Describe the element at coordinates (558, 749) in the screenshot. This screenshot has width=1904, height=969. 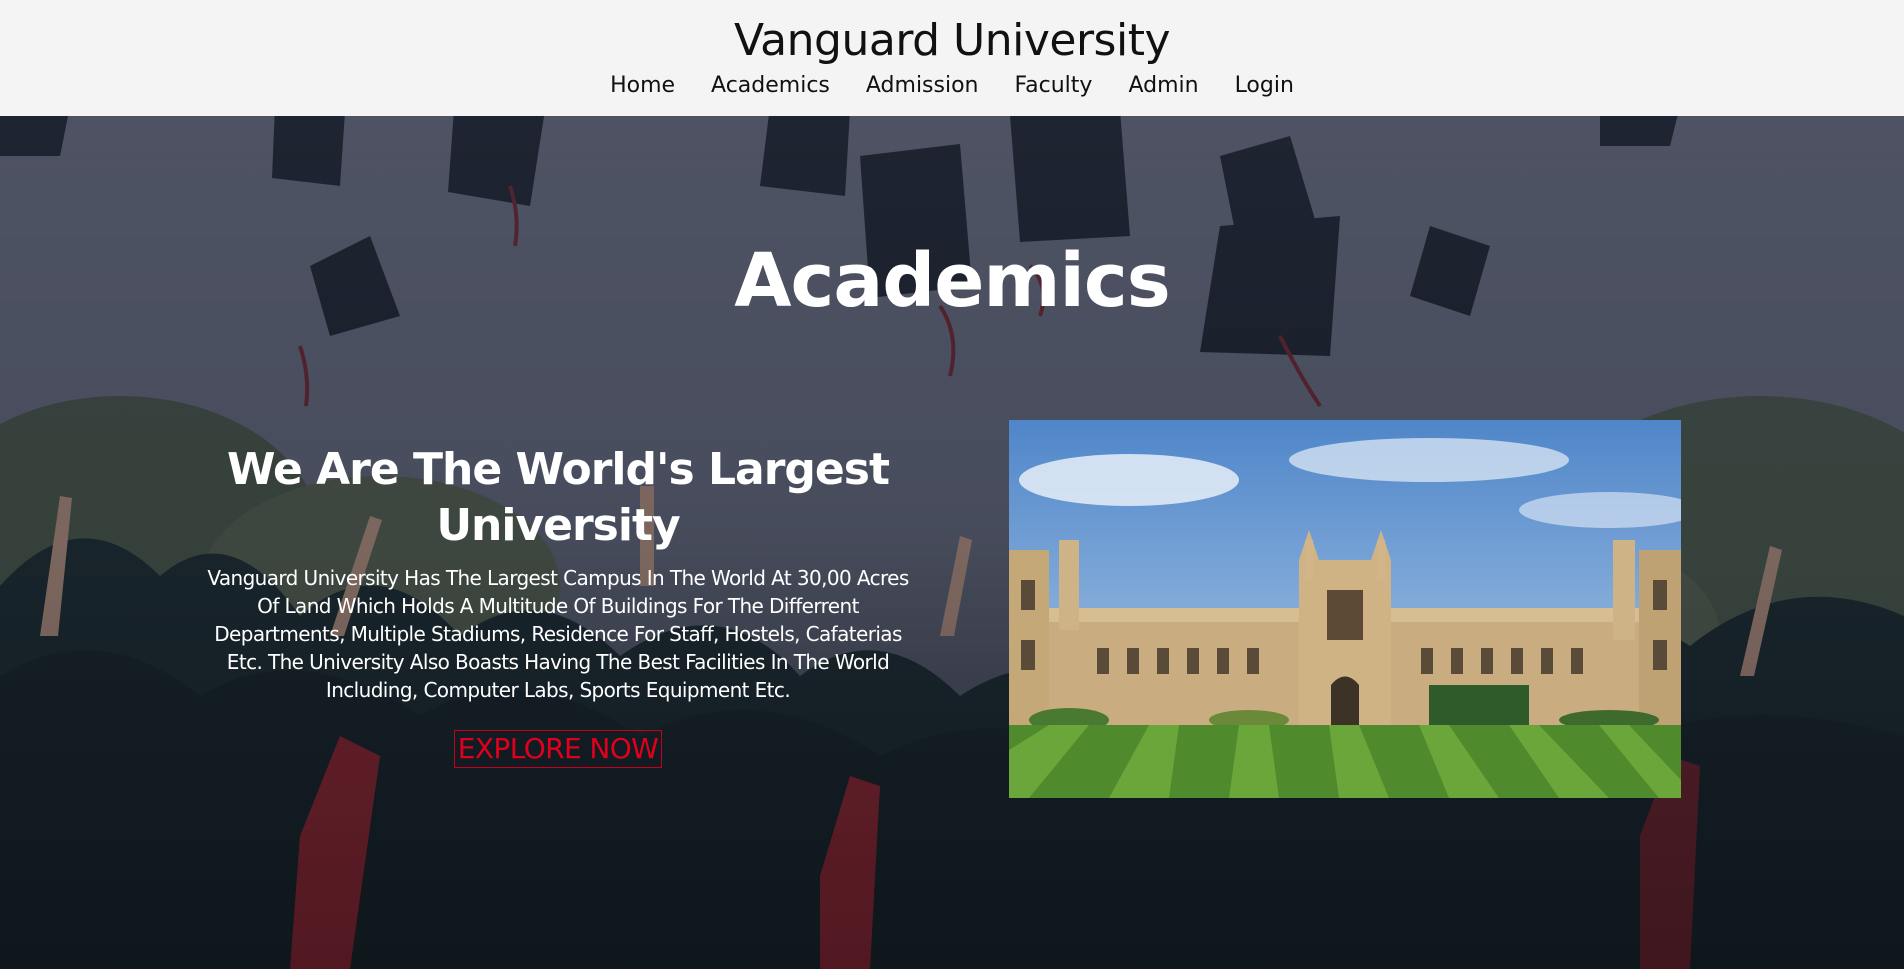
I see `explore-now-button: EXPLORE NOW` at that location.